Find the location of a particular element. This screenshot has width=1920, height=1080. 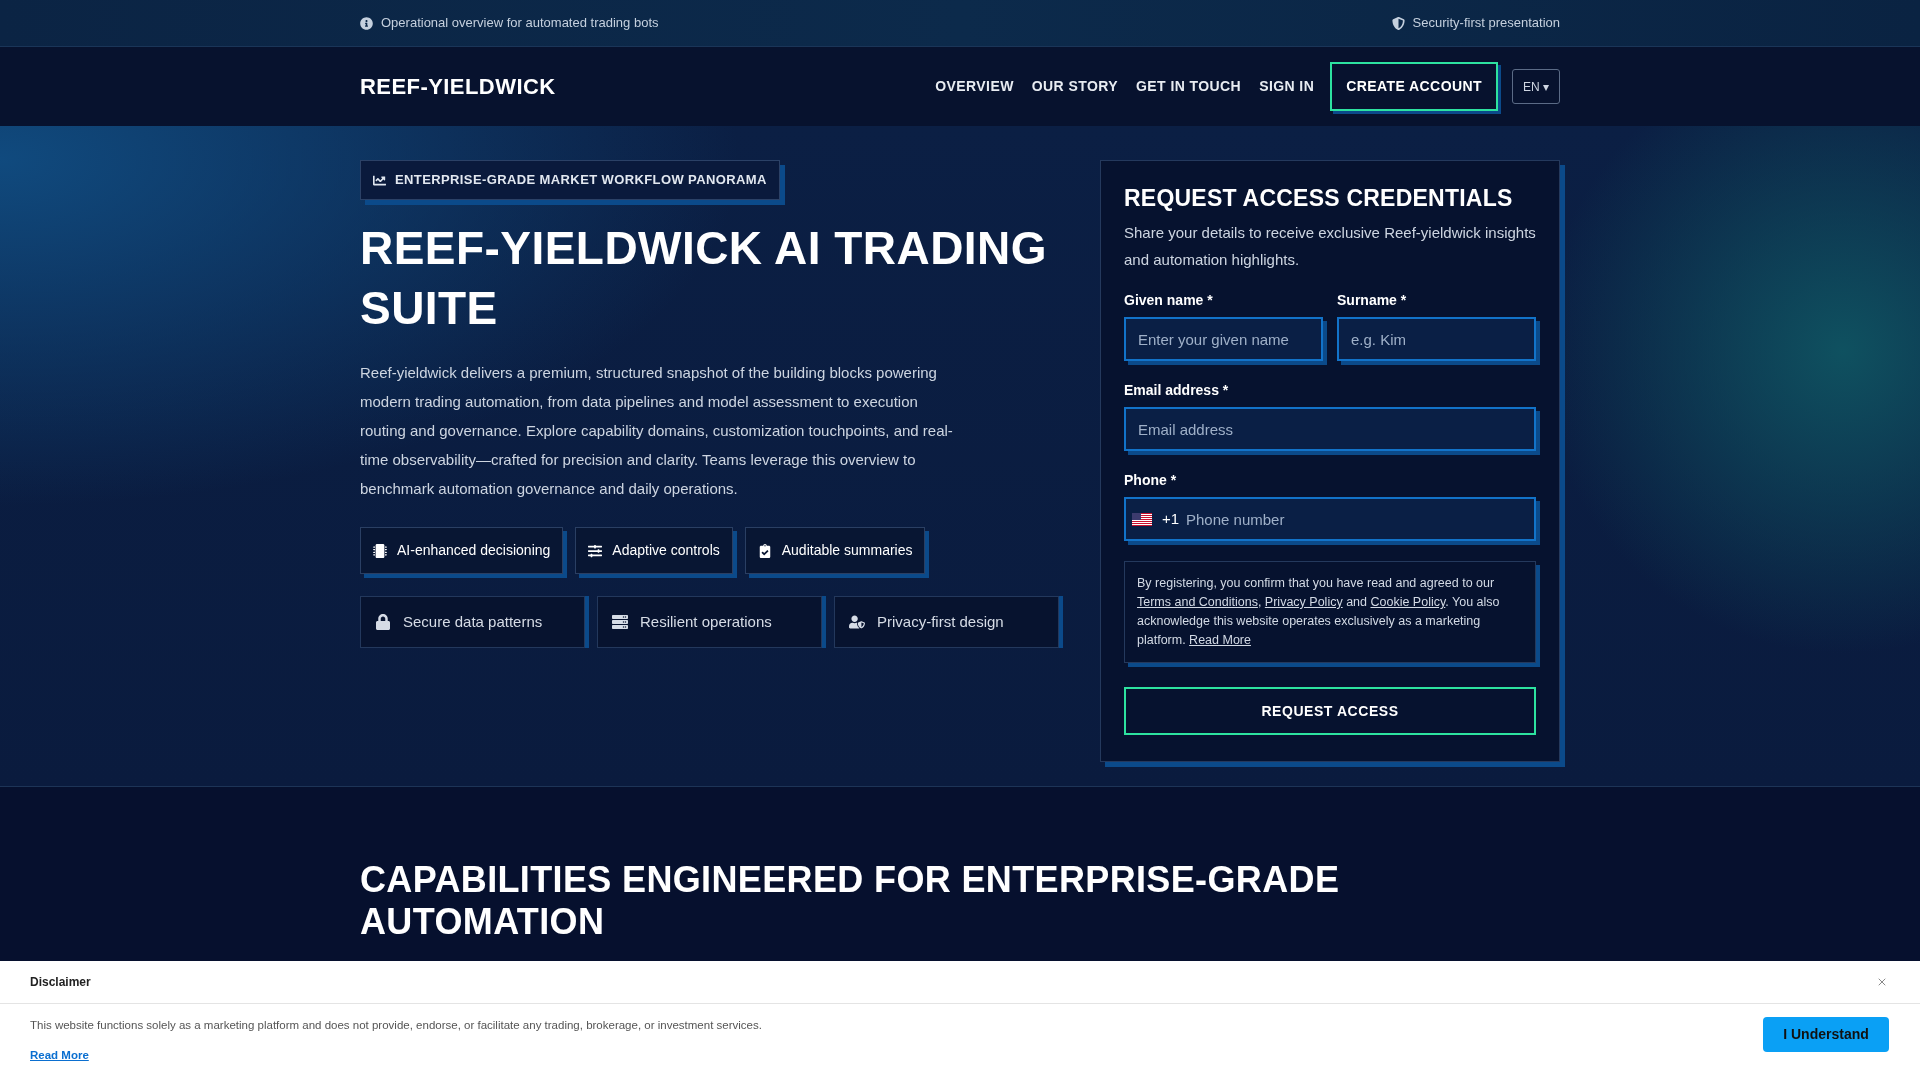

form-title: REQUEST ACCESS CREDENTIALS is located at coordinates (1318, 198).